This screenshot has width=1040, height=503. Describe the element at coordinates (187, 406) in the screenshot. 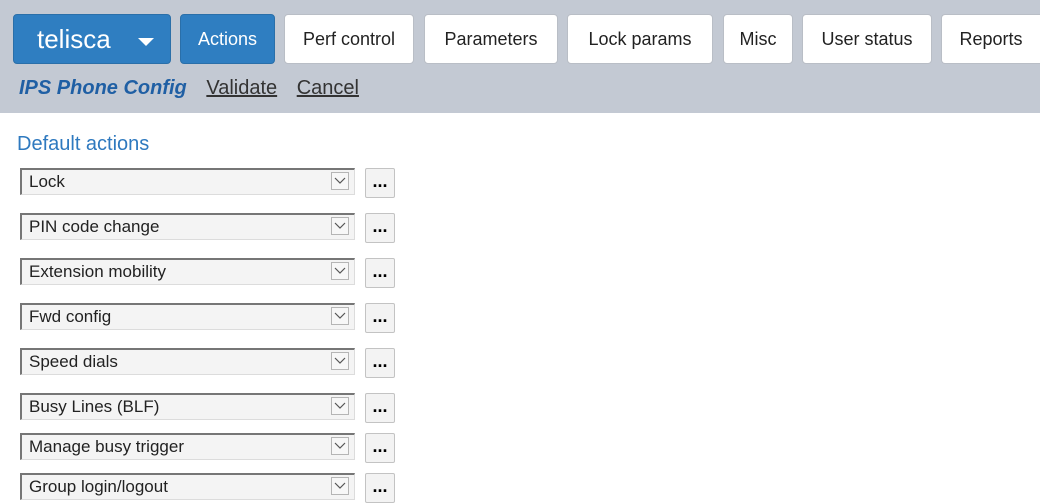

I see `action-select: Busy Lines (BLF)` at that location.